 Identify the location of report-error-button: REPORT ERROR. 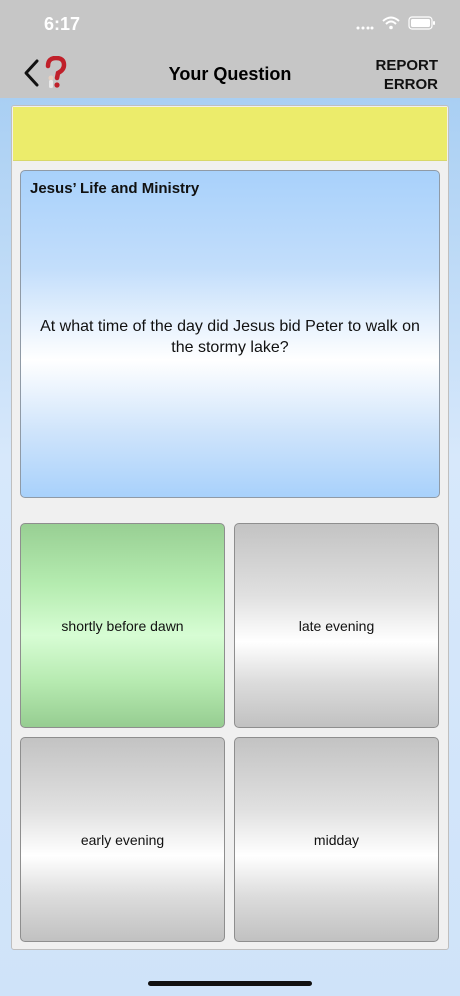
(406, 75).